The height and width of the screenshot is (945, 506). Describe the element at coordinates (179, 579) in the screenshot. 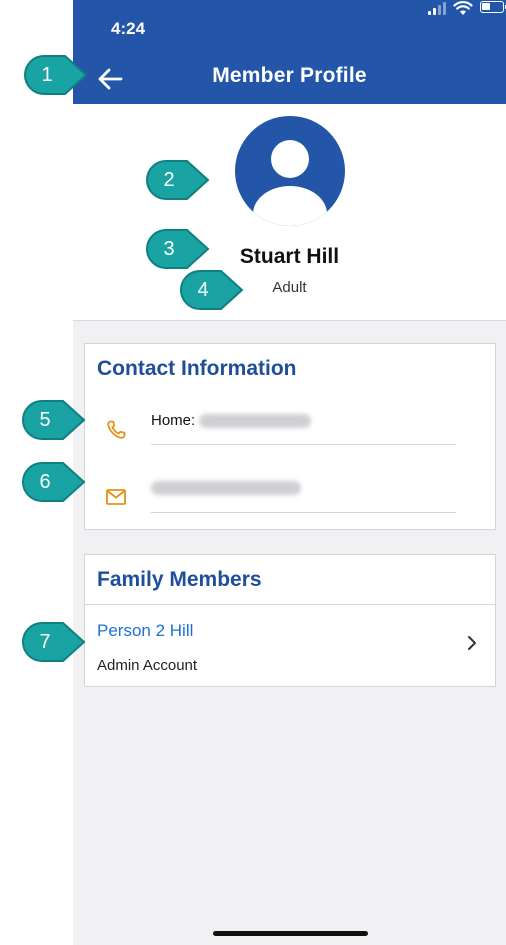

I see `family-members-title: Family Members` at that location.